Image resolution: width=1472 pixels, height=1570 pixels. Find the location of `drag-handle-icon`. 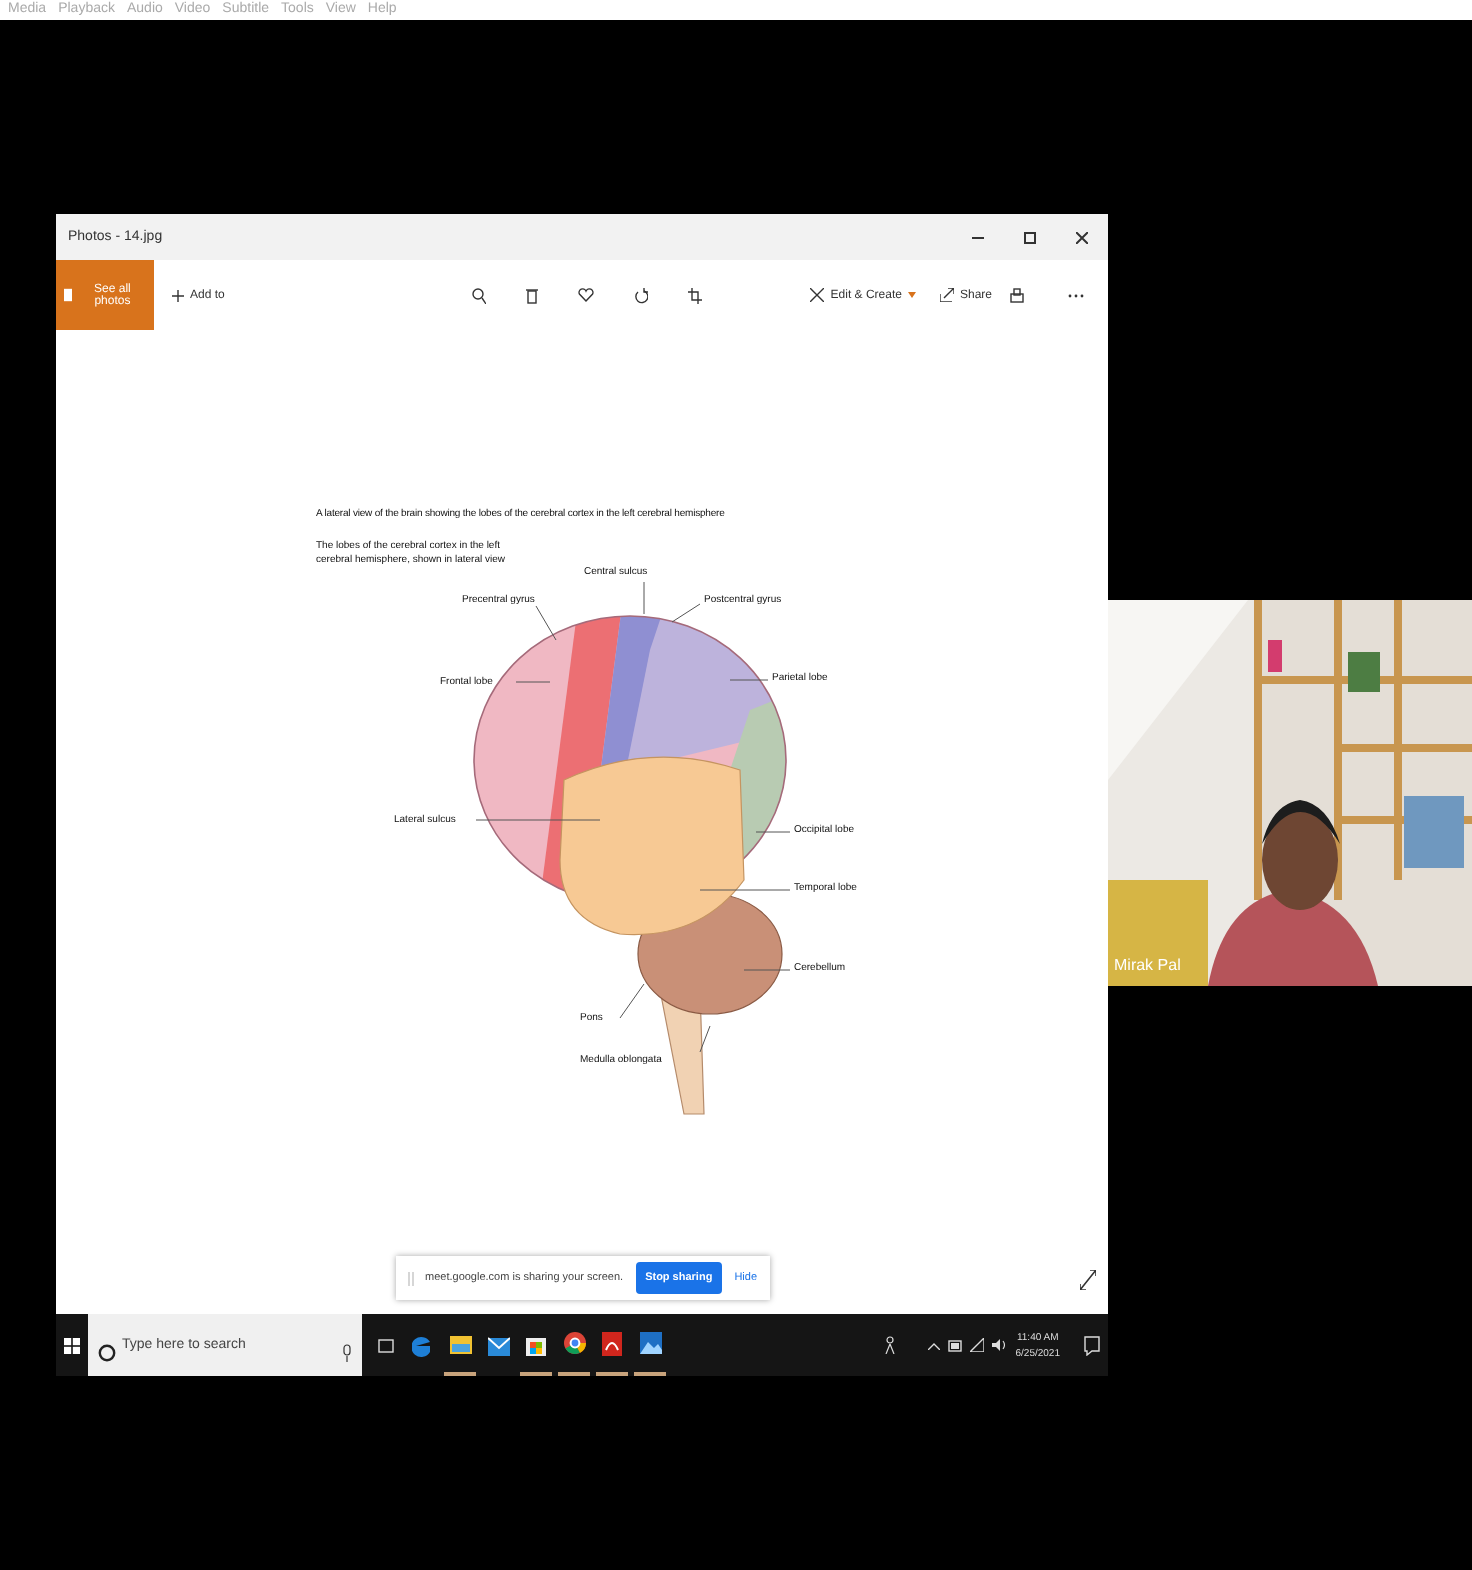

drag-handle-icon is located at coordinates (410, 1278).